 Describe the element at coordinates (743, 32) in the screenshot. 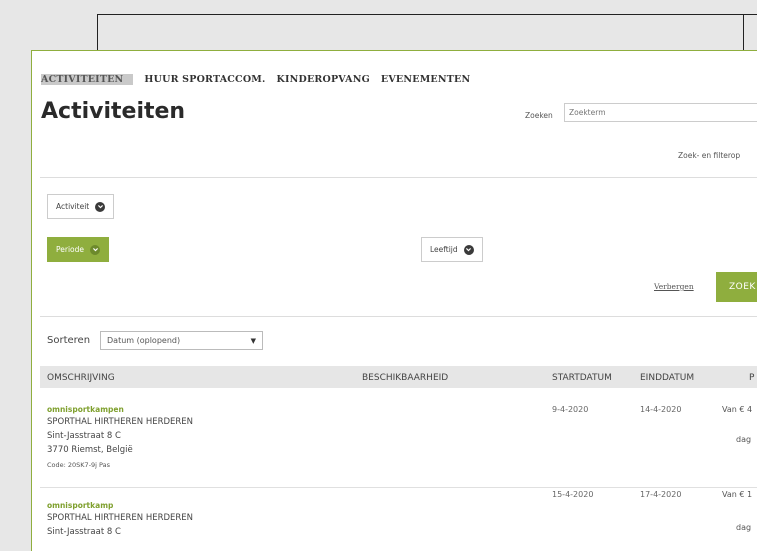

I see `connector-line-vertical-right` at that location.